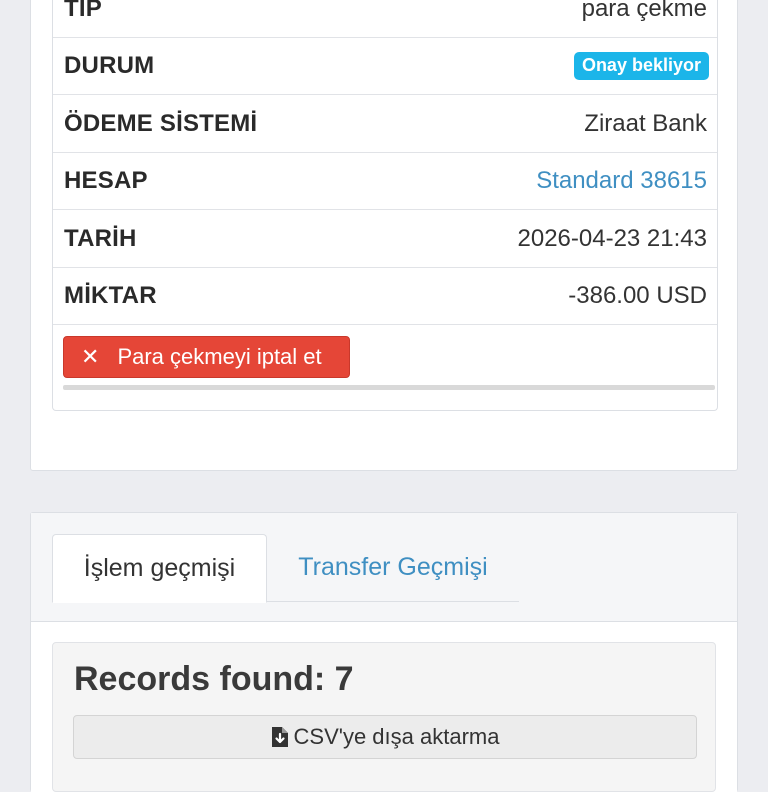  I want to click on type-label: TIP, so click(83, 11).